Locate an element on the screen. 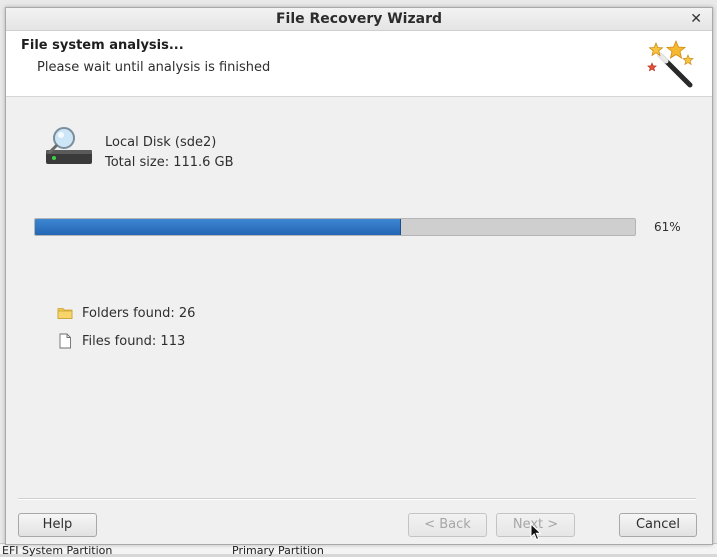 Image resolution: width=717 pixels, height=557 pixels. step-subtitle: Please wait until analysis is finished is located at coordinates (154, 67).